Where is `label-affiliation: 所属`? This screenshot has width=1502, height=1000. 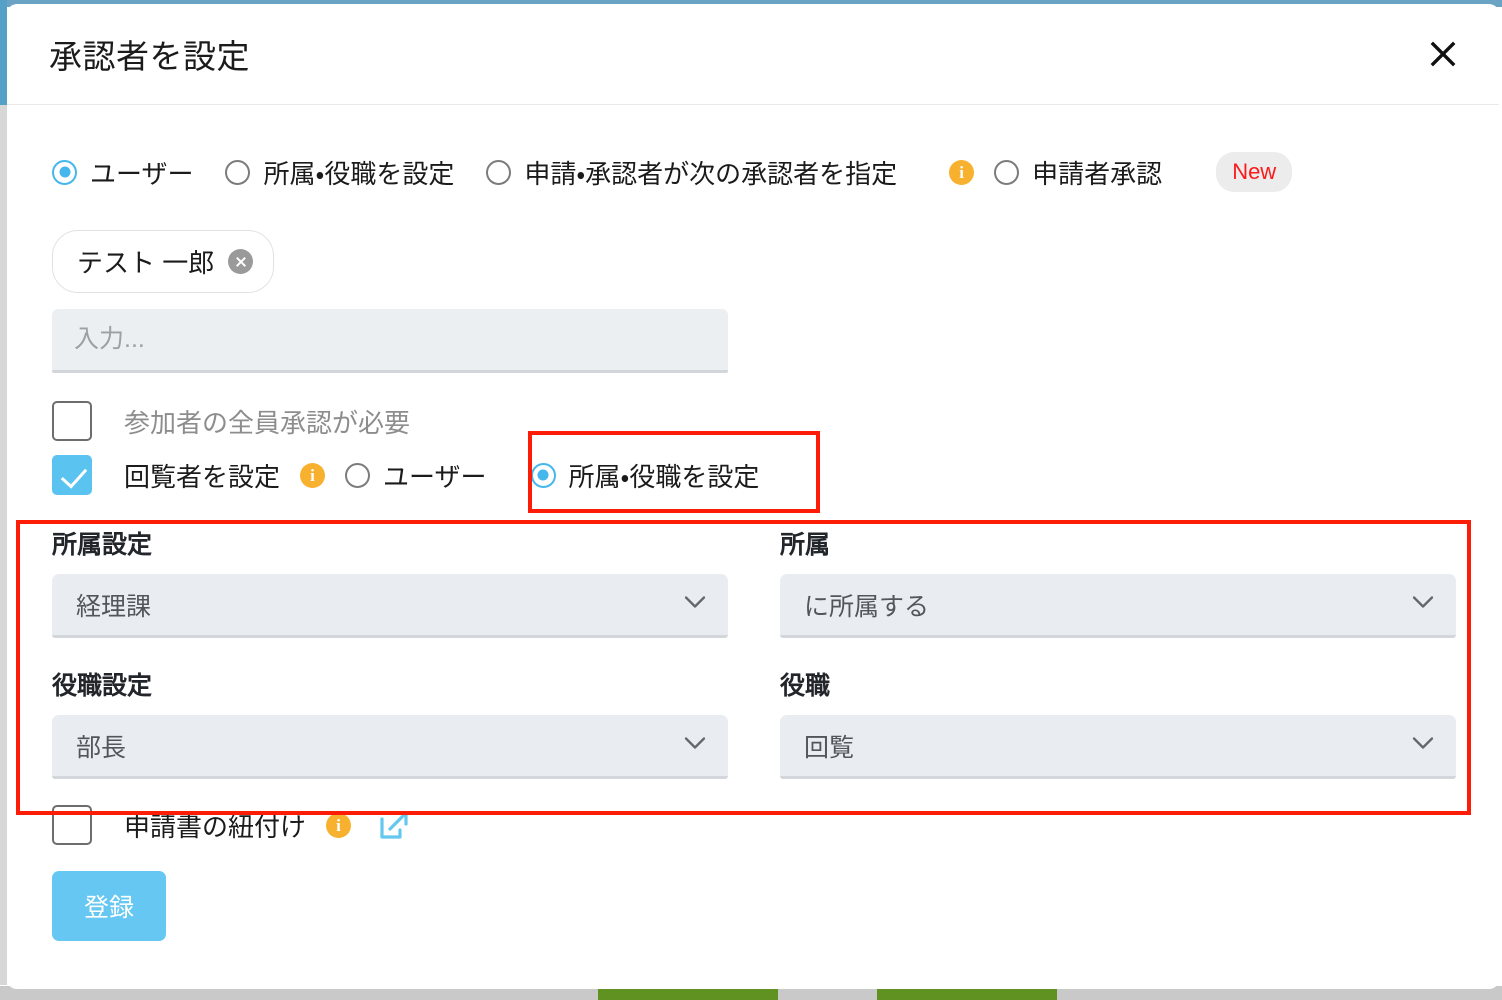 label-affiliation: 所属 is located at coordinates (805, 545).